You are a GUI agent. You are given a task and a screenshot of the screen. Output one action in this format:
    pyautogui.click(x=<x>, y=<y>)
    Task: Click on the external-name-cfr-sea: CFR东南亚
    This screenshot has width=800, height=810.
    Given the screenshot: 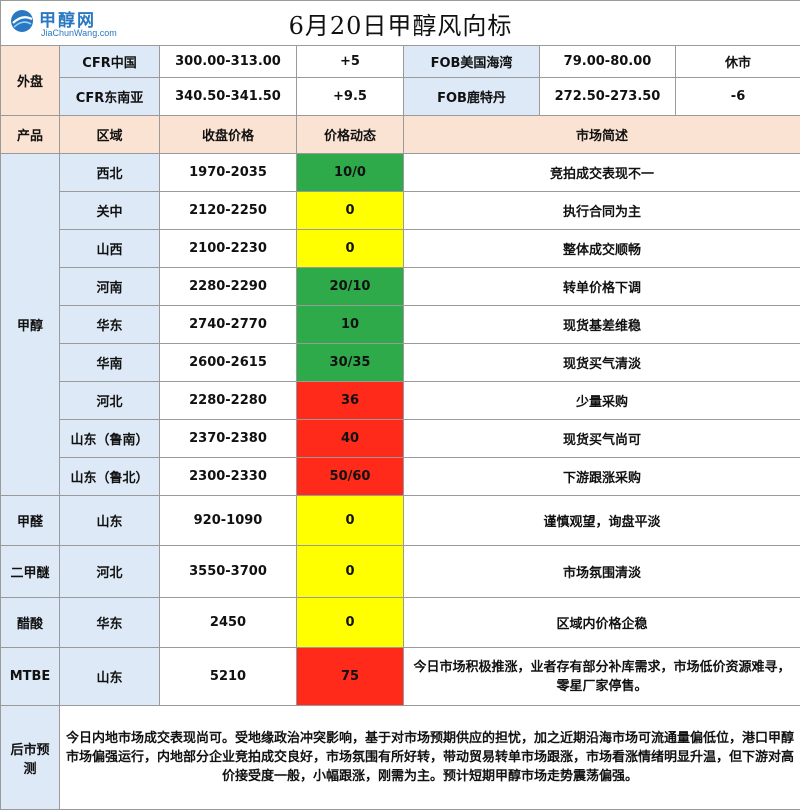 What is the action you would take?
    pyautogui.click(x=109, y=96)
    